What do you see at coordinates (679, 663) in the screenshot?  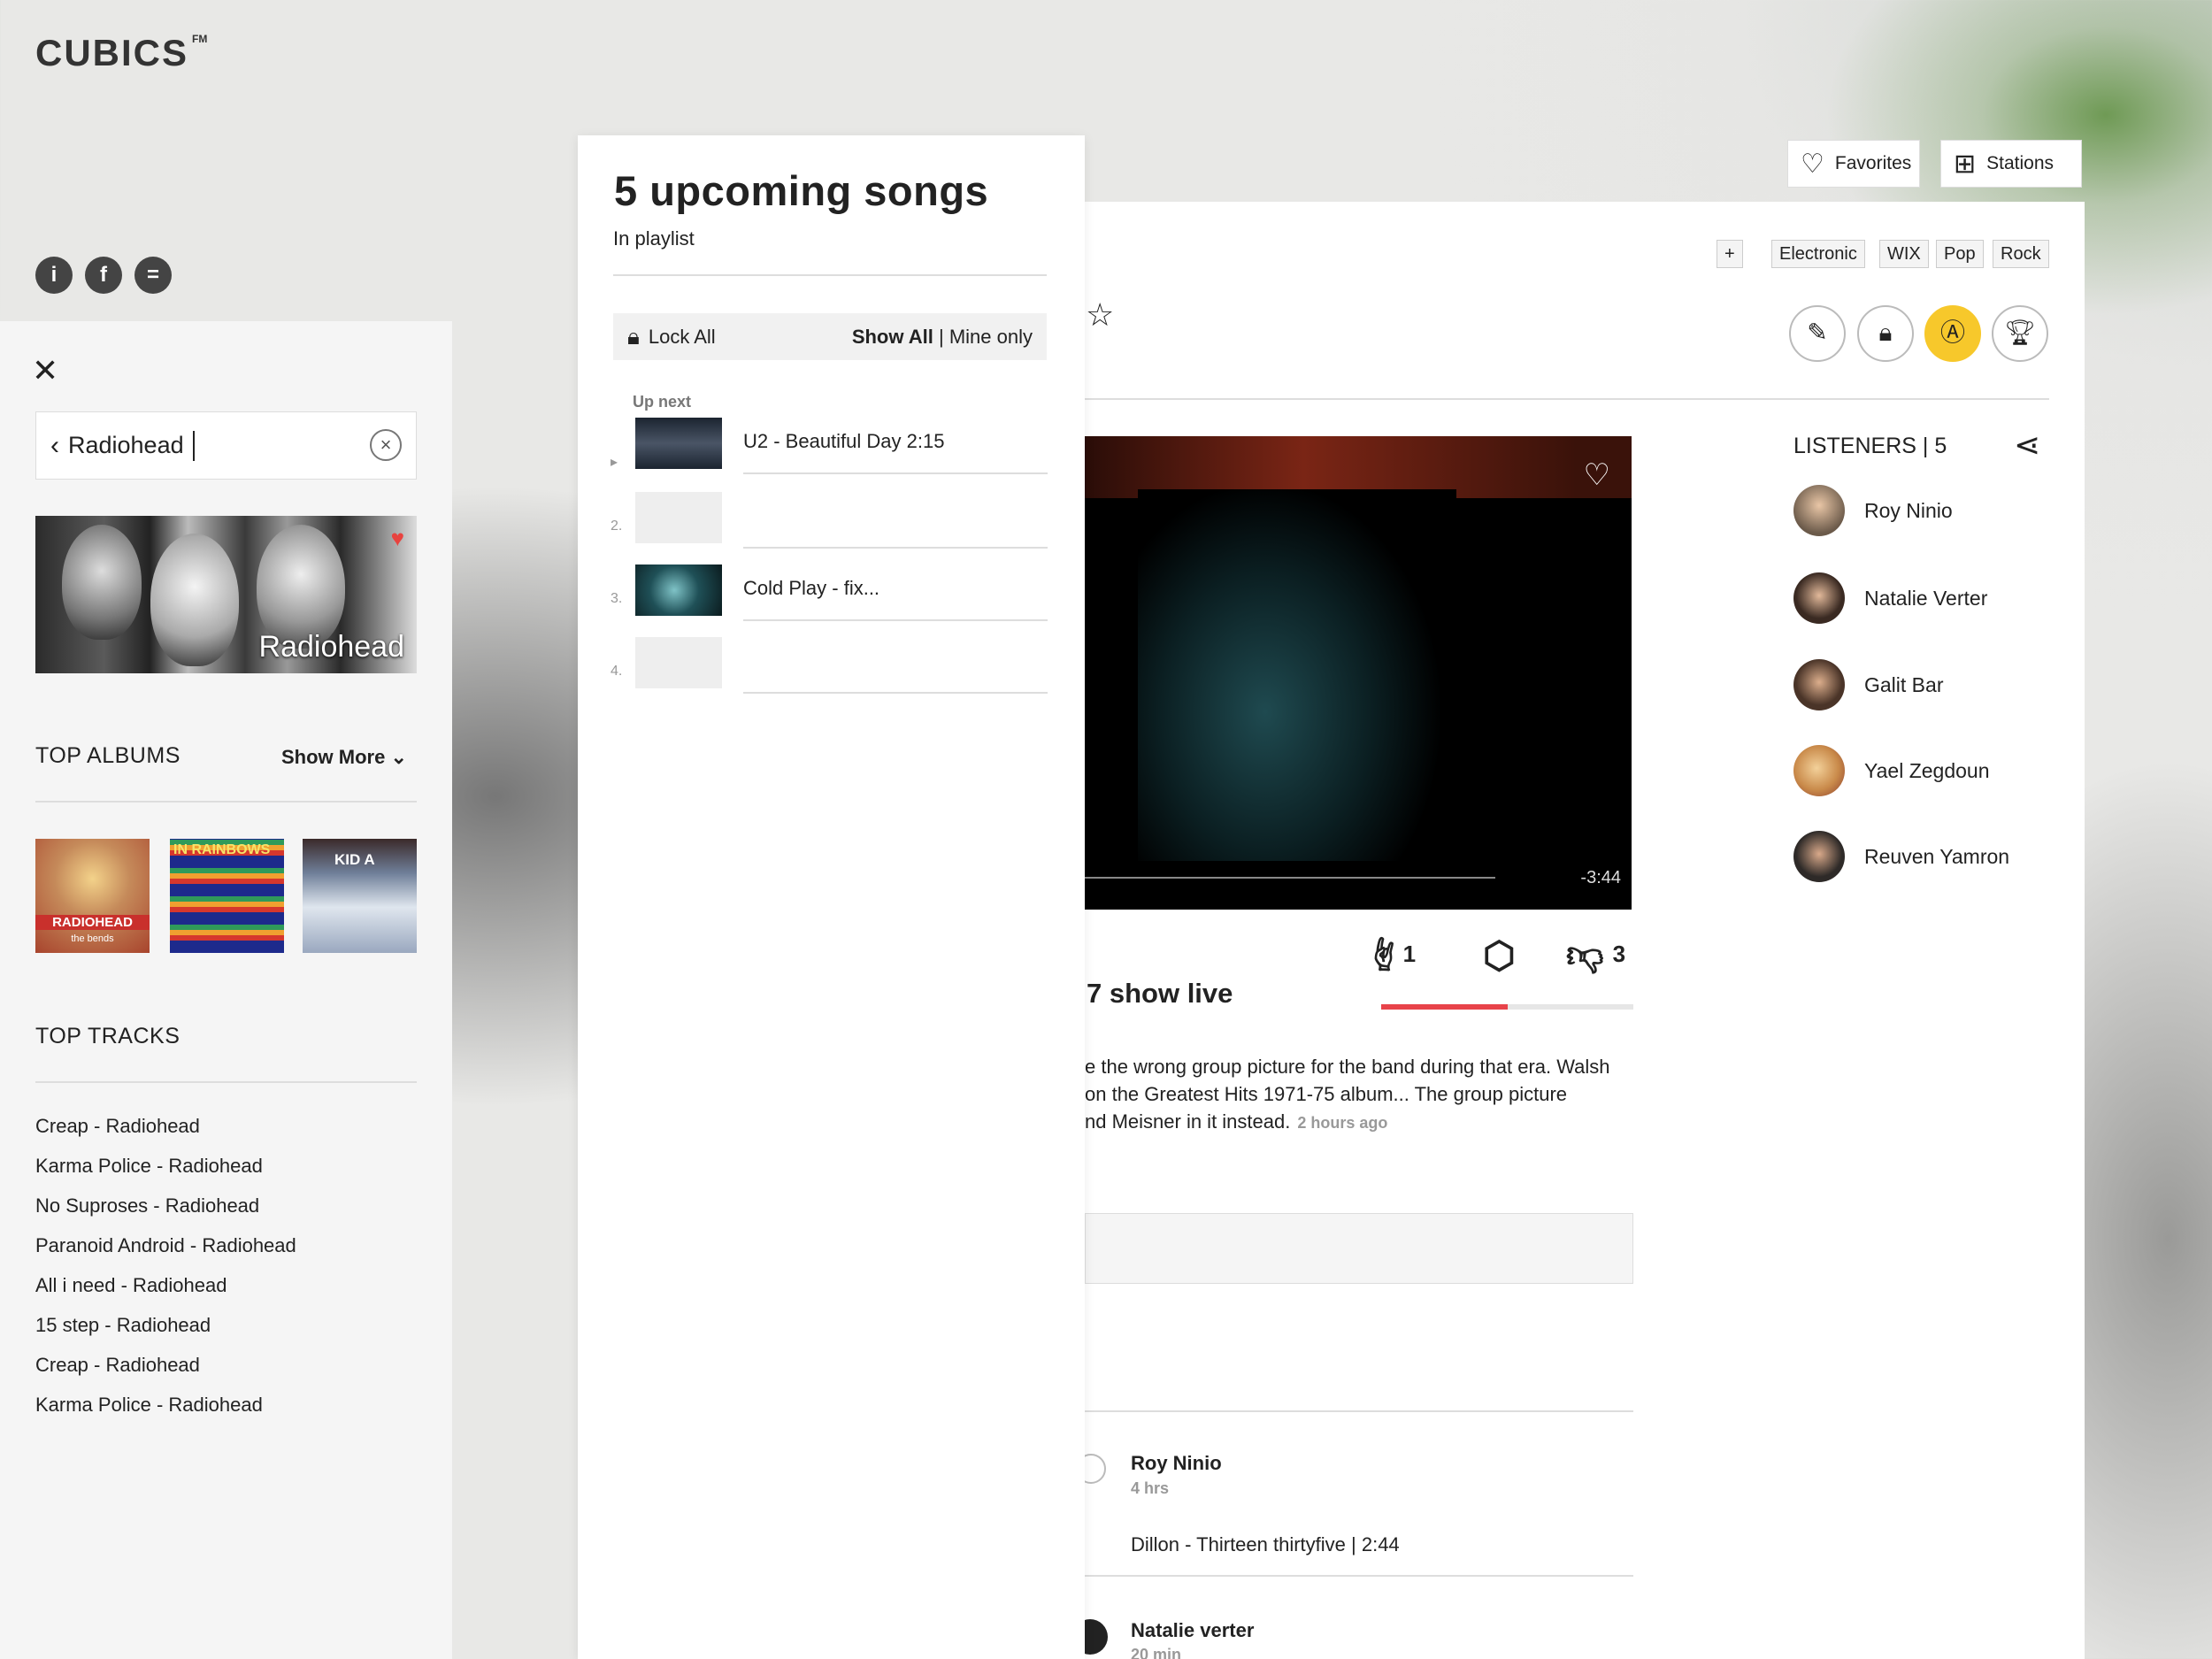 I see `song-thumbnail-placeholder` at bounding box center [679, 663].